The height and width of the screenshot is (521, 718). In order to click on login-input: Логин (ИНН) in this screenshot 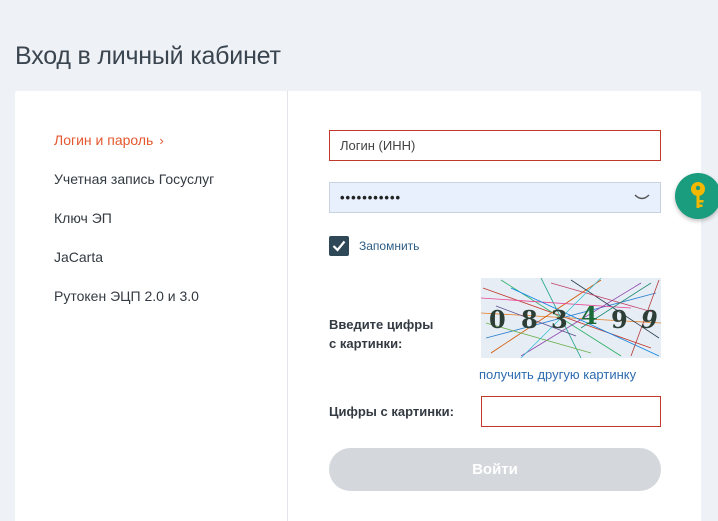, I will do `click(495, 145)`.